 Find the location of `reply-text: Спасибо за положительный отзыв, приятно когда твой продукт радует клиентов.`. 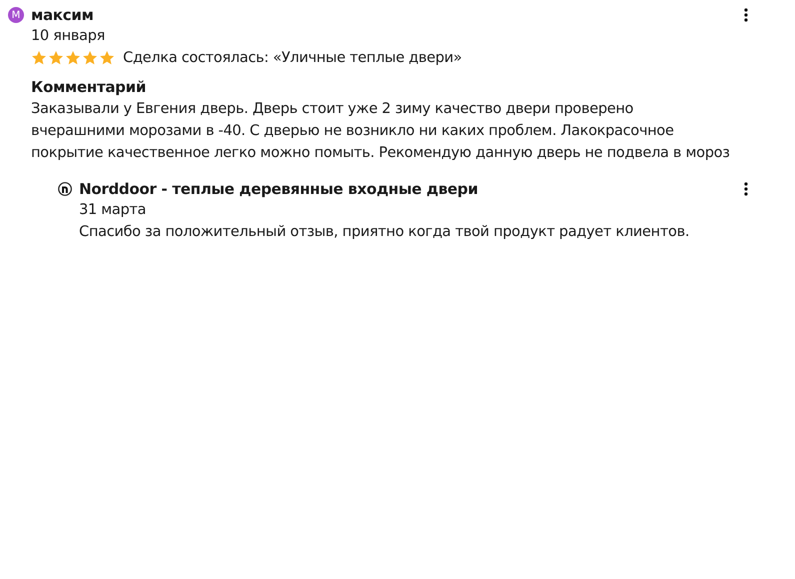

reply-text: Спасибо за положительный отзыв, приятно когда твой продукт радует клиентов. is located at coordinates (384, 232).